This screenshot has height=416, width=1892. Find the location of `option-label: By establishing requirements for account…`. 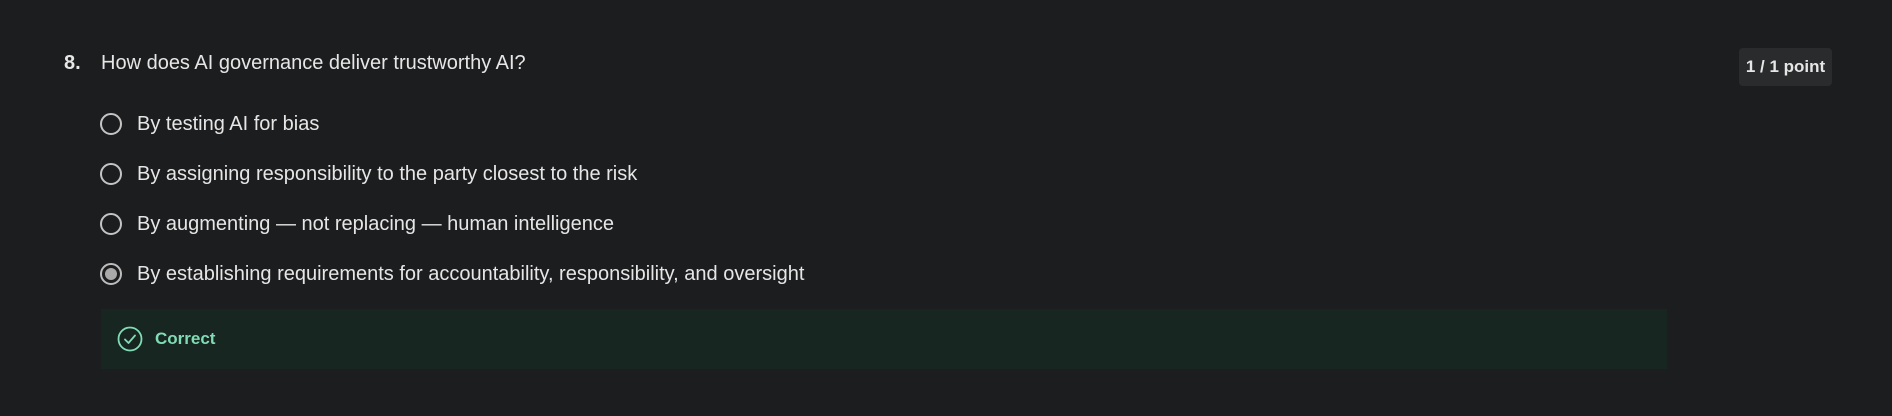

option-label: By establishing requirements for account… is located at coordinates (471, 273).